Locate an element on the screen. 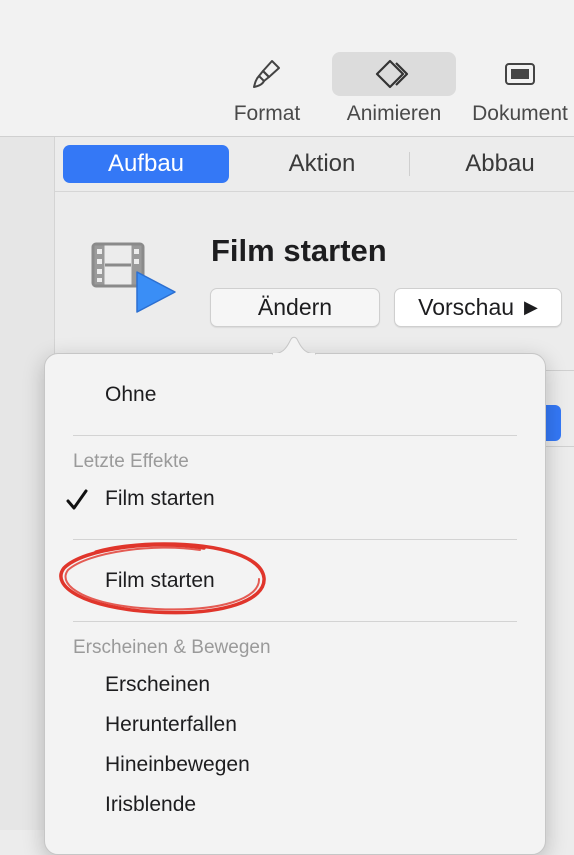 Image resolution: width=574 pixels, height=855 pixels. popover-arrow is located at coordinates (294, 345).